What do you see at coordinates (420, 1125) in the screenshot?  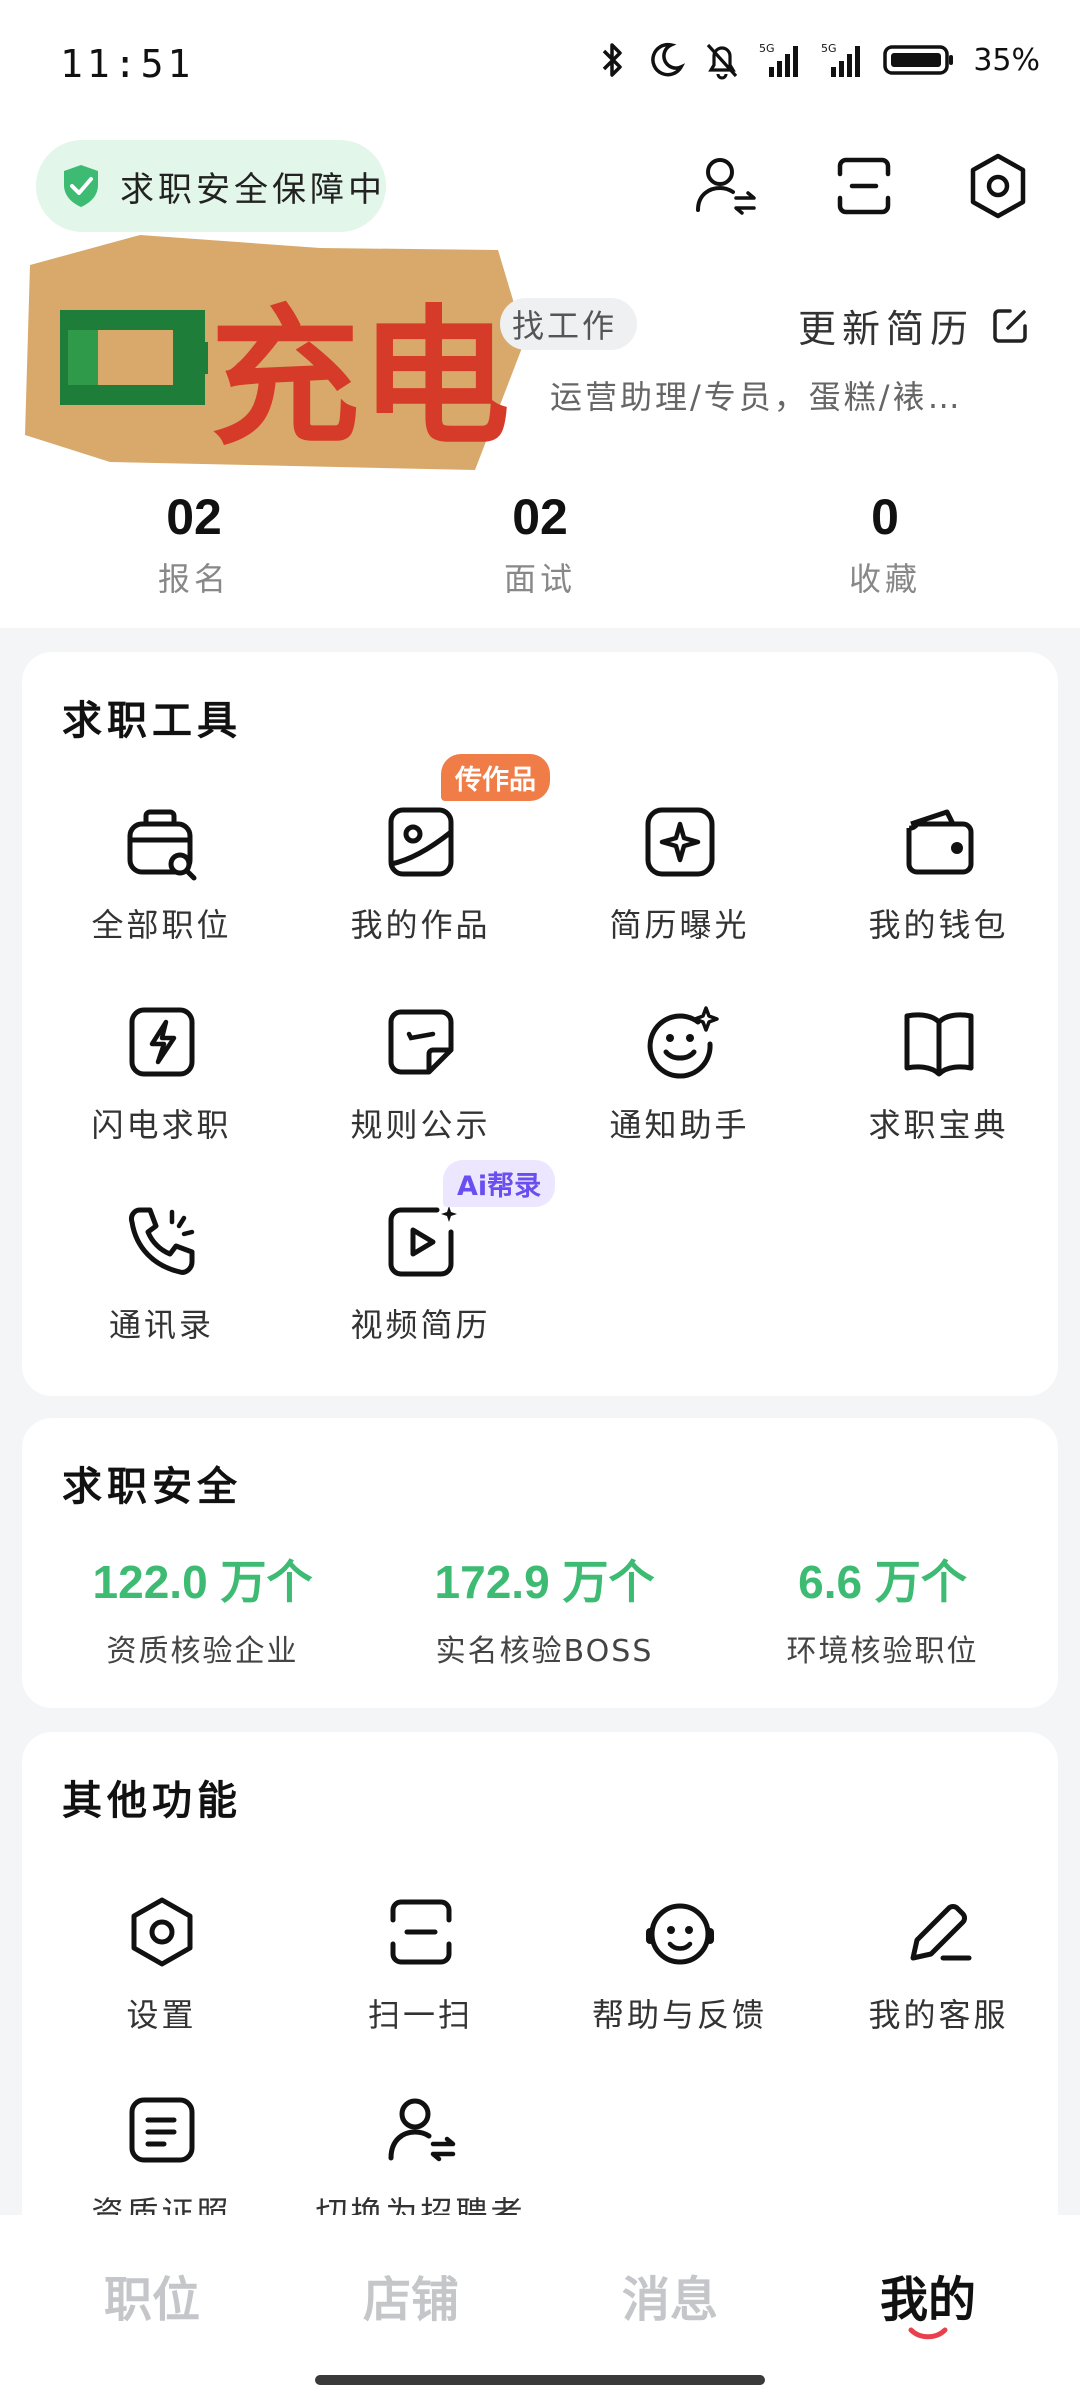 I see `tool-label: 规则公示` at bounding box center [420, 1125].